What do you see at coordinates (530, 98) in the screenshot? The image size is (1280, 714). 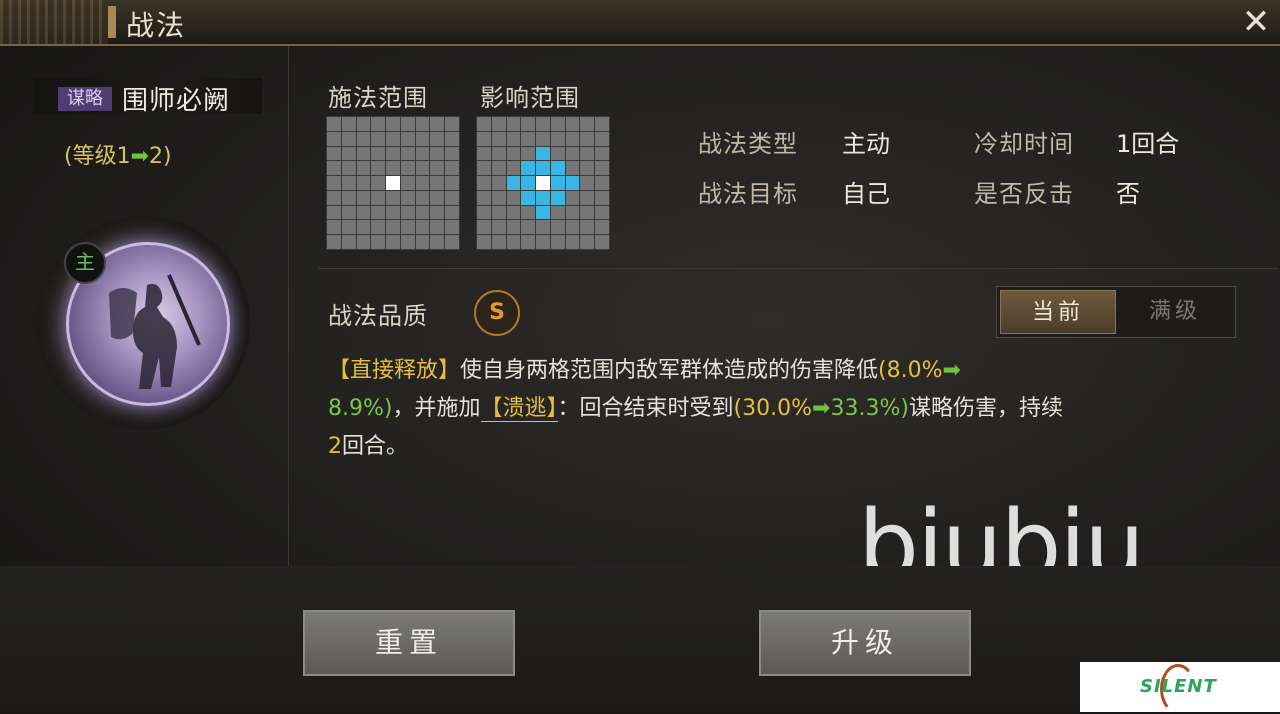 I see `effect-range-label: 影响范围` at bounding box center [530, 98].